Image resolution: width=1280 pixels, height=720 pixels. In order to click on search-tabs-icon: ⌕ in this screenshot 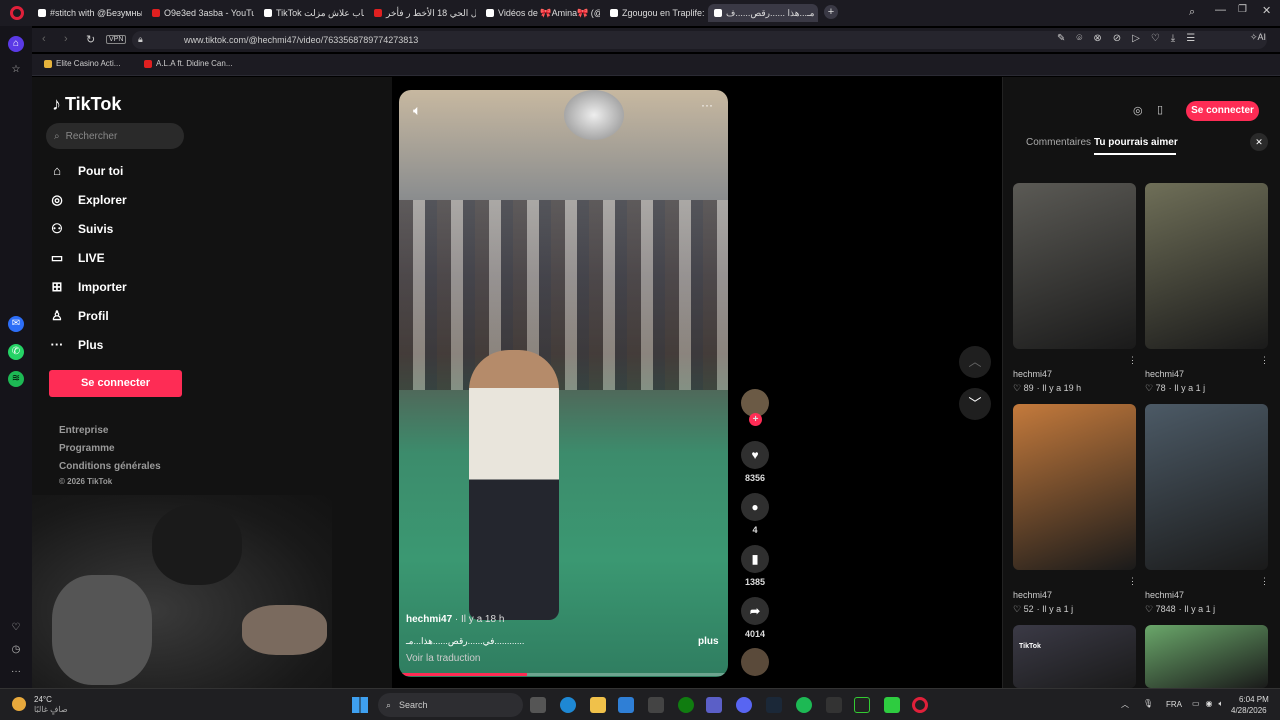, I will do `click(1192, 12)`.